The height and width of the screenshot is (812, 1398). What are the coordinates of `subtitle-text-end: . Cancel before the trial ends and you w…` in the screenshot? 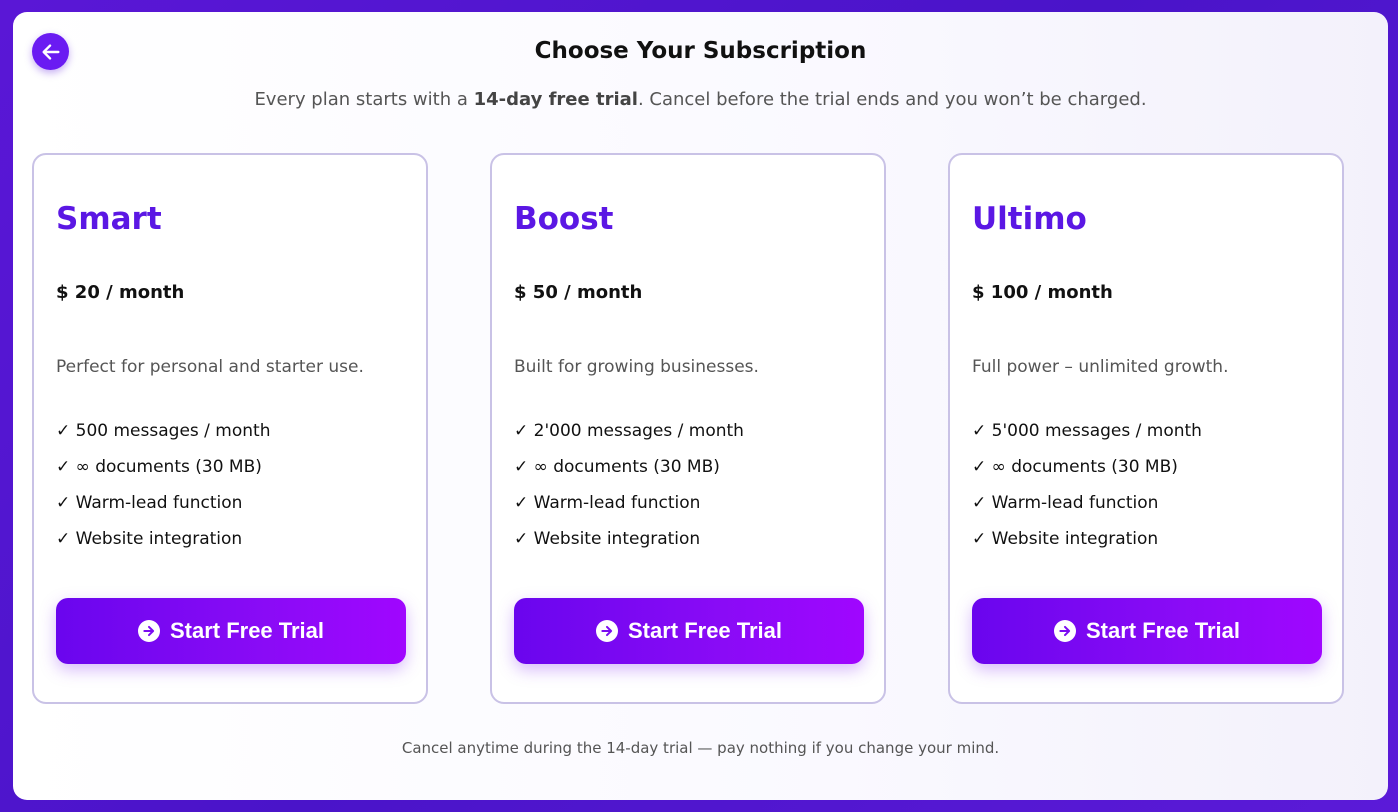 It's located at (892, 99).